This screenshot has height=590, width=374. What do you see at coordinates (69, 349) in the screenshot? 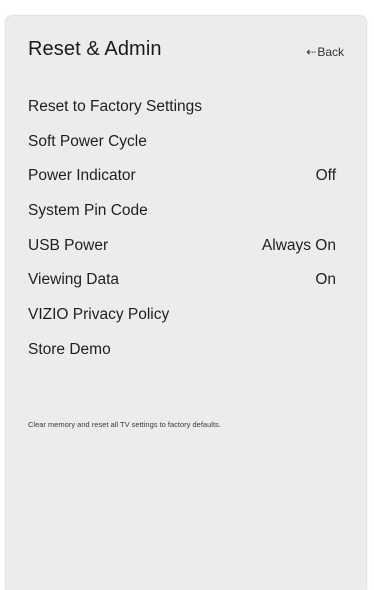
I see `menu-item-label: Store Demo` at bounding box center [69, 349].